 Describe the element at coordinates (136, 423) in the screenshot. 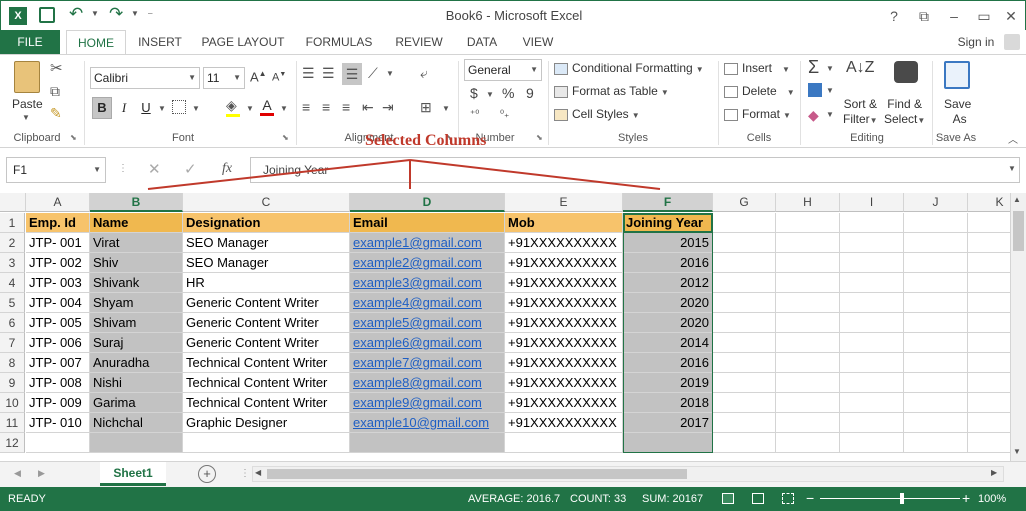

I see `table-cell: Nichchal` at that location.